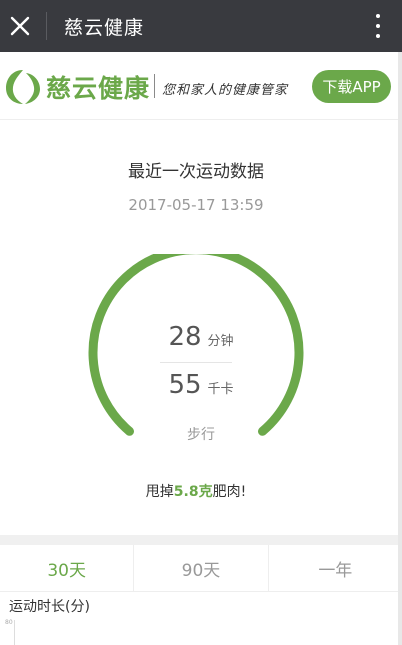  Describe the element at coordinates (196, 172) in the screenshot. I see `recent-exercise-heading: 最近一次运动数据` at that location.